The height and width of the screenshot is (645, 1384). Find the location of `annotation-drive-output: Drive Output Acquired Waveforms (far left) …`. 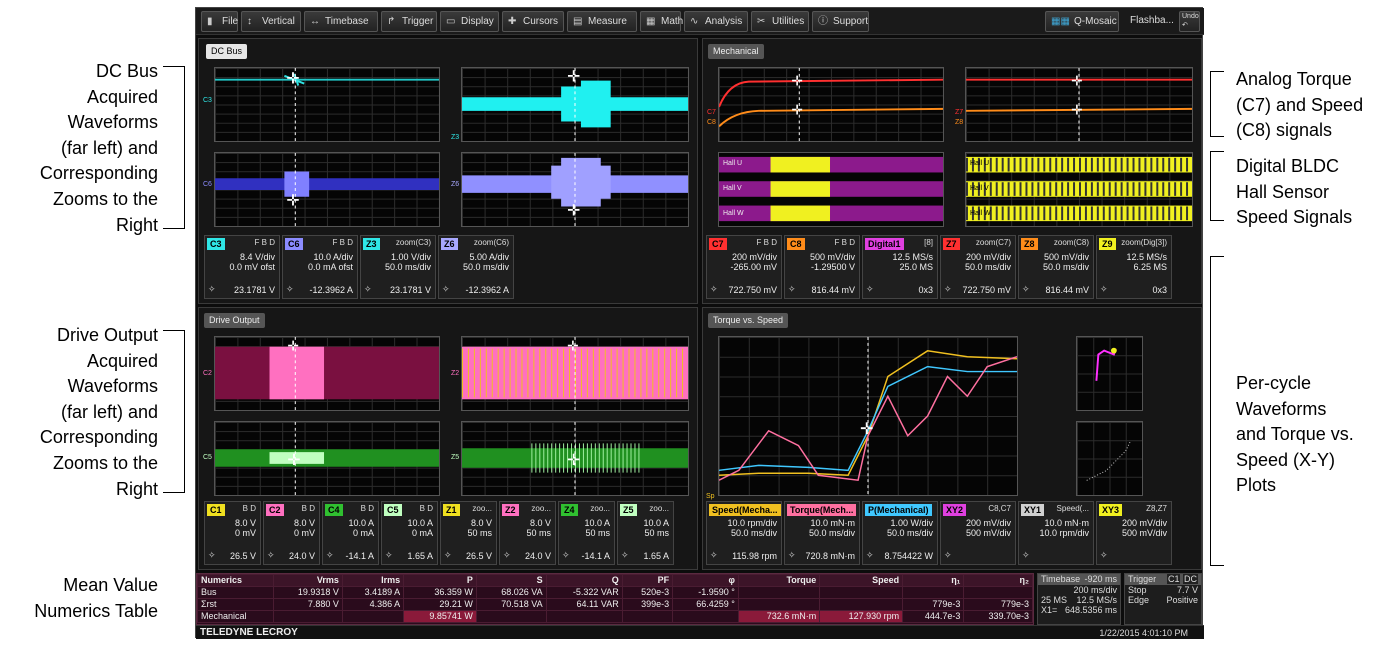

annotation-drive-output: Drive Output Acquired Waveforms (far left) … is located at coordinates (99, 412).